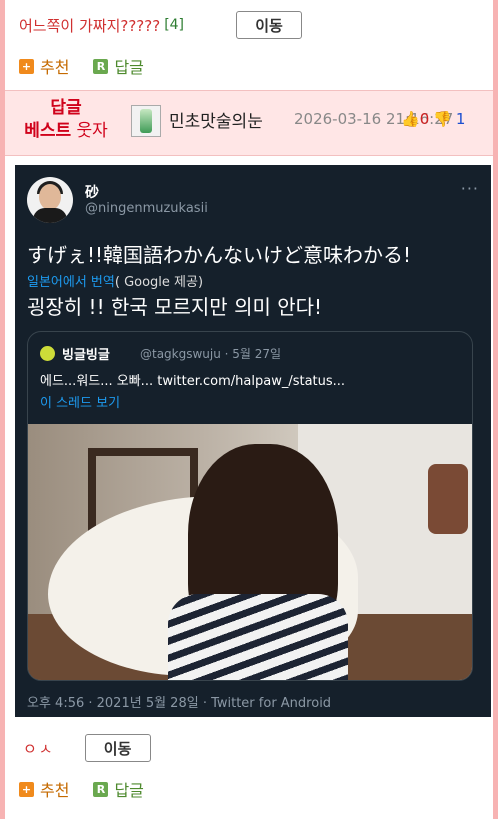 This screenshot has height=819, width=498. Describe the element at coordinates (71, 282) in the screenshot. I see `translate-prefix: 일본어에서 번역` at that location.